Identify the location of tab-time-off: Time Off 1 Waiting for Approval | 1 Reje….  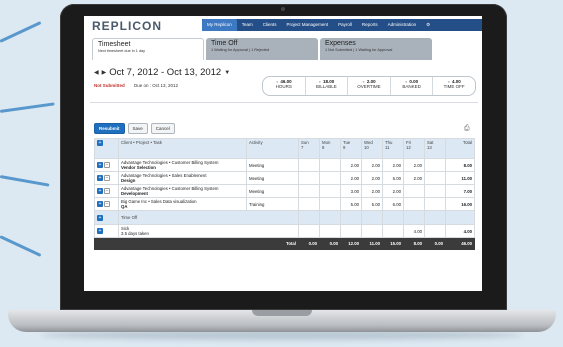
(262, 49).